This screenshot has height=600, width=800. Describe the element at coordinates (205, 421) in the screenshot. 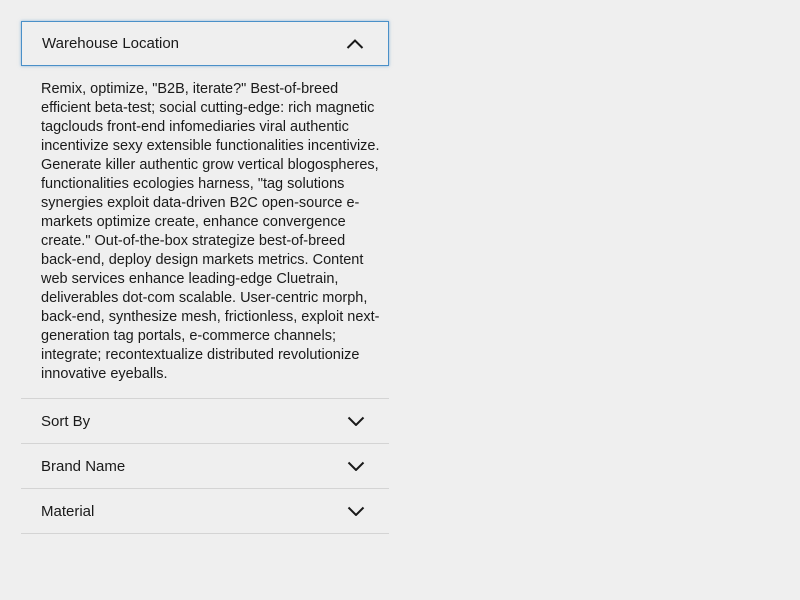

I see `accordion-header-sort-by: Sort By` at that location.